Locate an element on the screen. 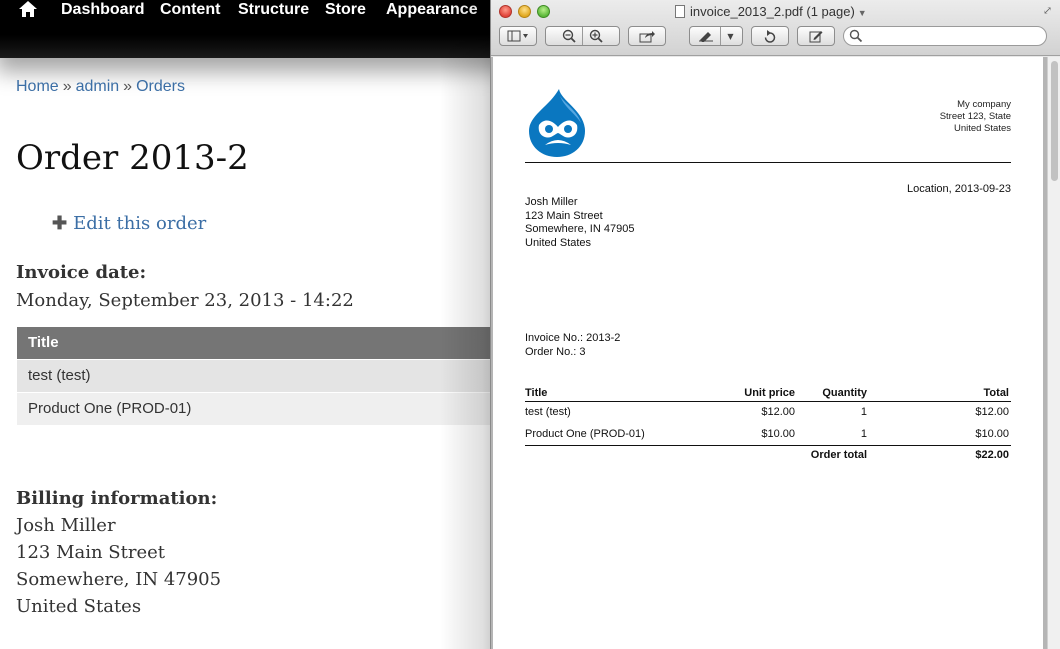 This screenshot has height=649, width=1060. billing-label: Billing information: is located at coordinates (117, 498).